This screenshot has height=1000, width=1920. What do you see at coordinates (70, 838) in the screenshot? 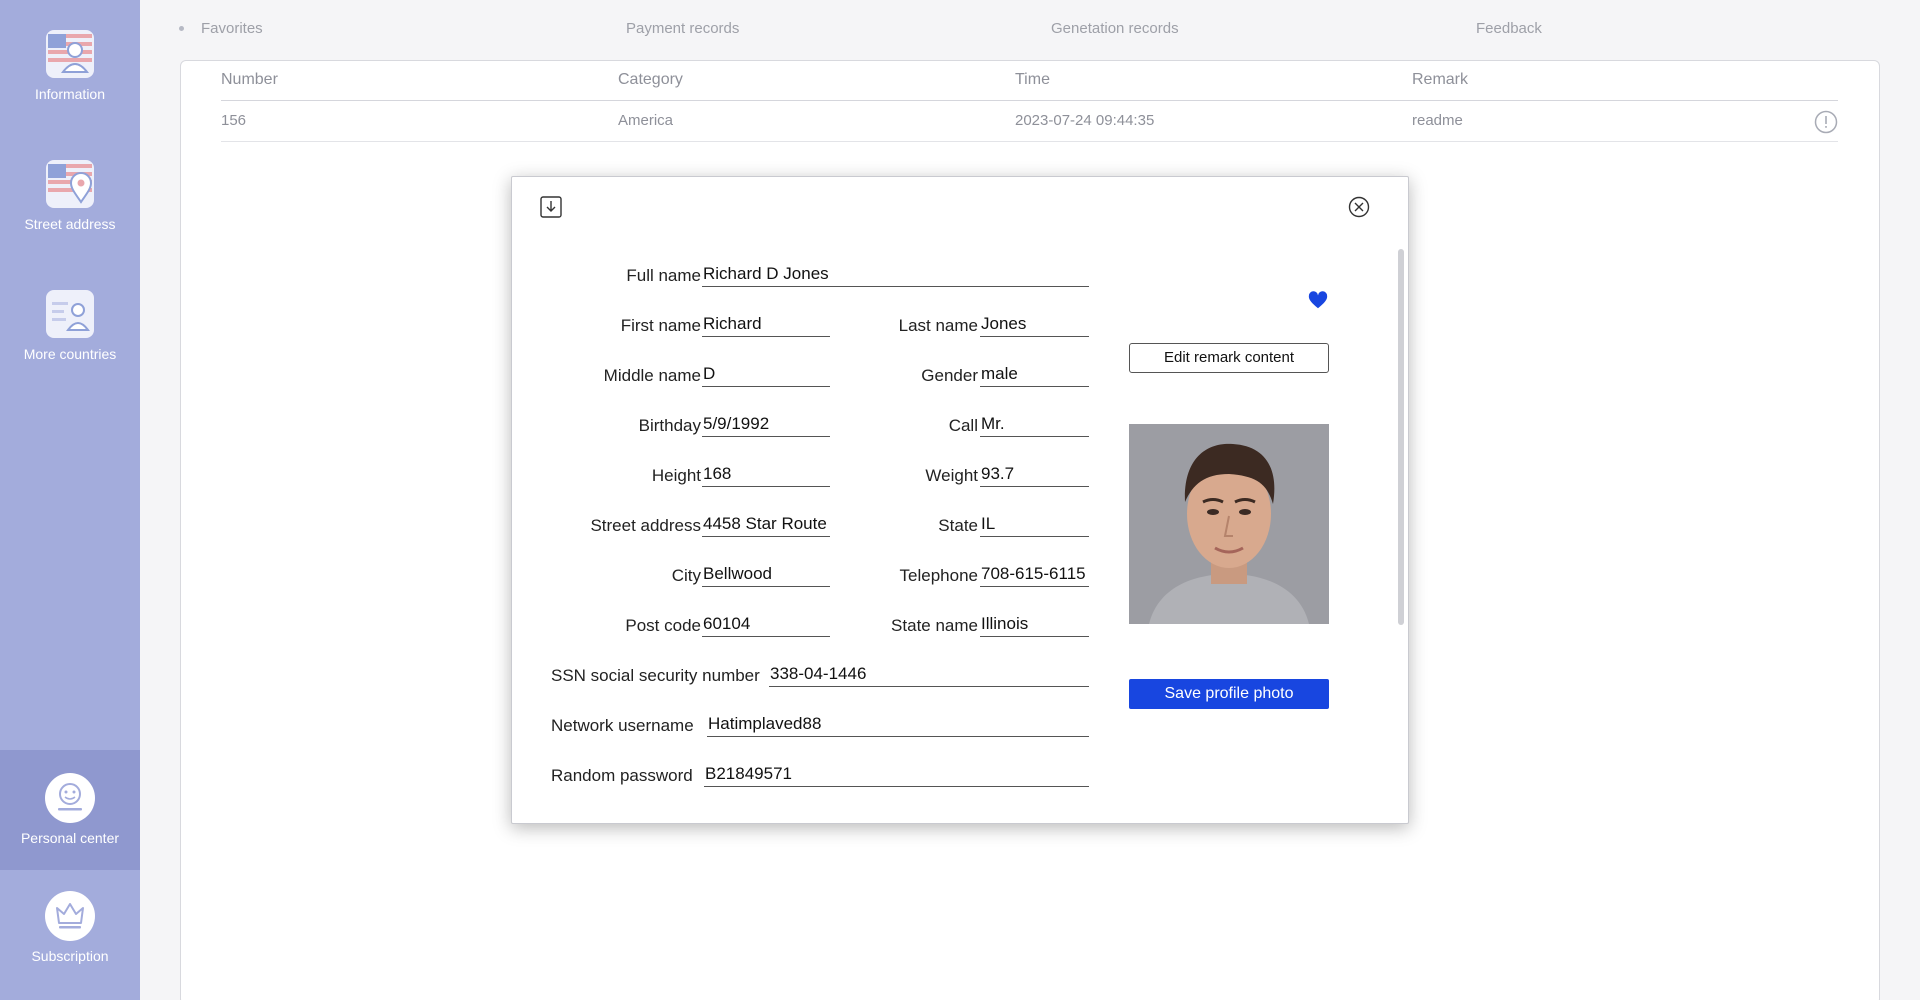
I see `nav-label: Personal center` at bounding box center [70, 838].